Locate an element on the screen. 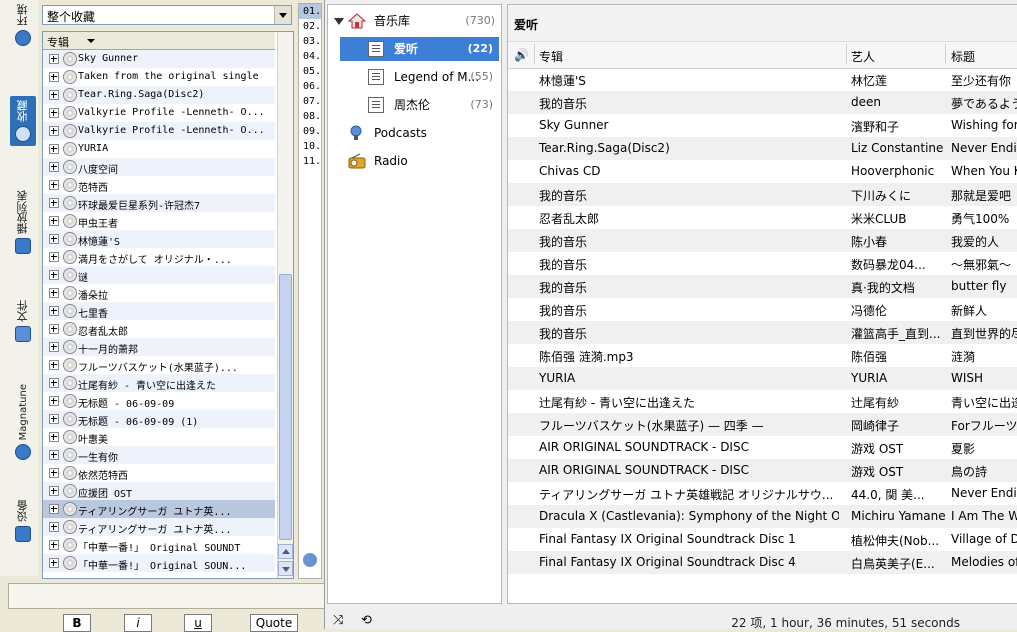  column-artist: 艺人 is located at coordinates (863, 56).